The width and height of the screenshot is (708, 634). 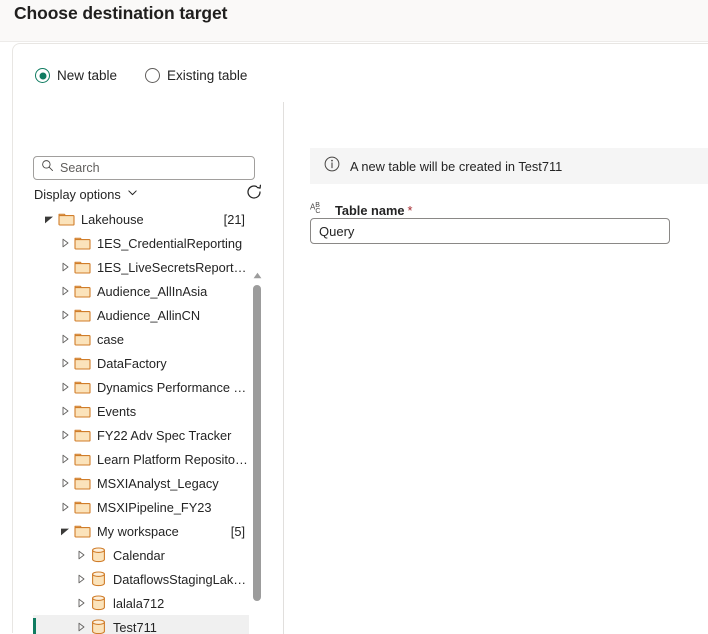 I want to click on tree-item-lakehouse: Lakehouse [21], so click(x=141, y=219).